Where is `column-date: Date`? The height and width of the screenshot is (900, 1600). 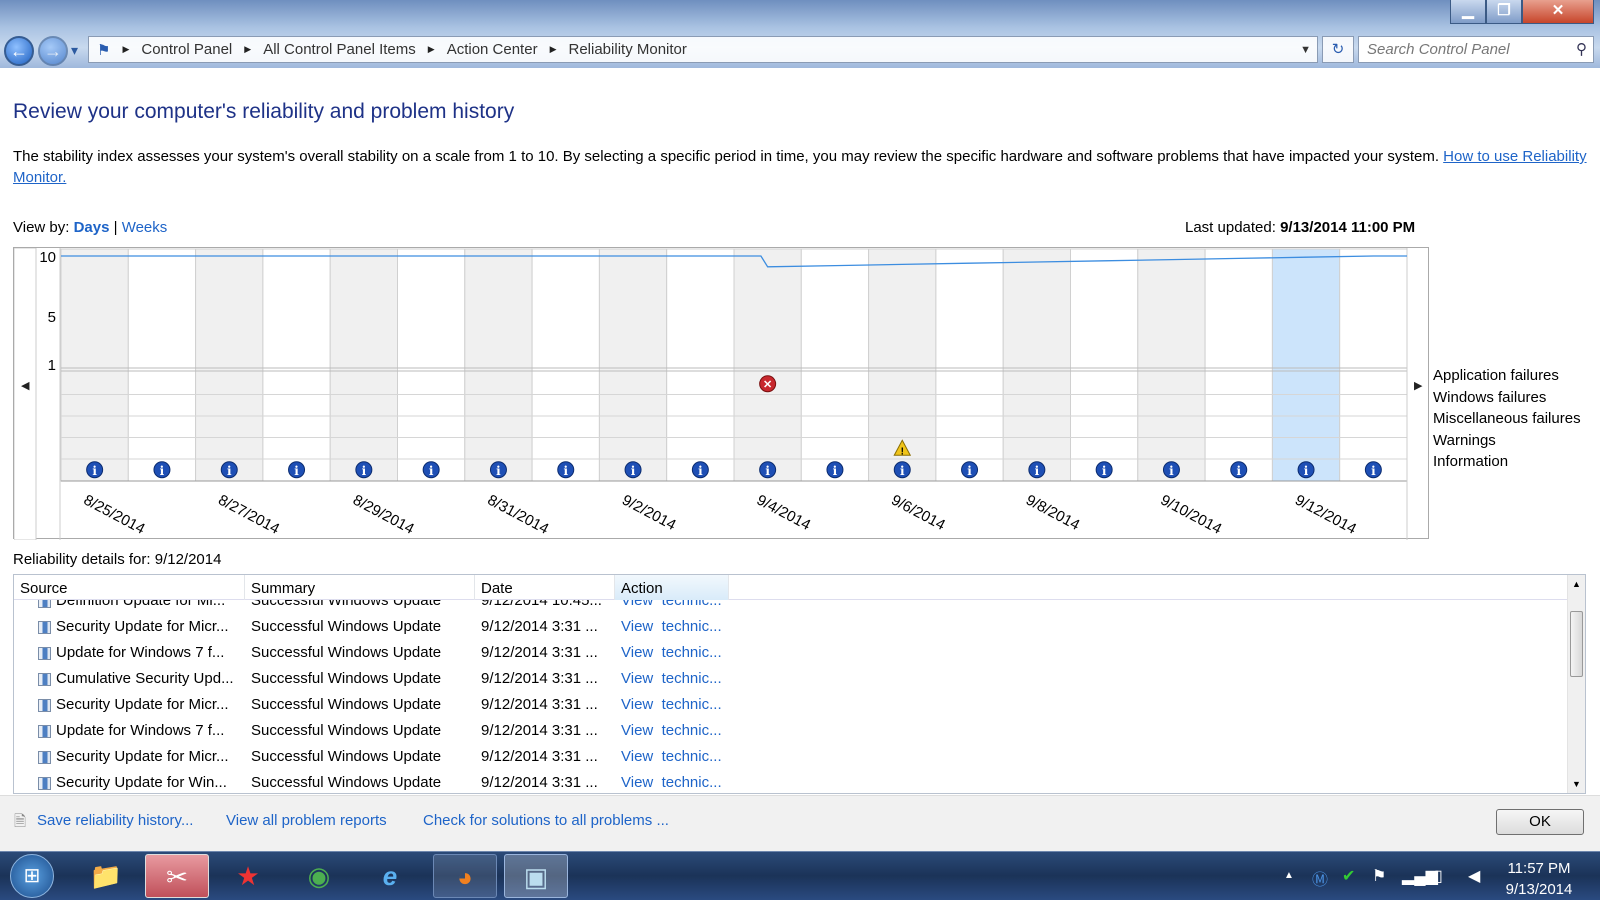
column-date: Date is located at coordinates (545, 587).